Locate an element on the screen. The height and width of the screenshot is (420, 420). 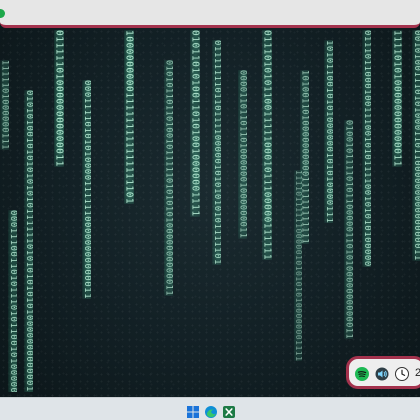
binary-rain-column: 001010011101010001101100000000000000011 is located at coordinates (416, 145).